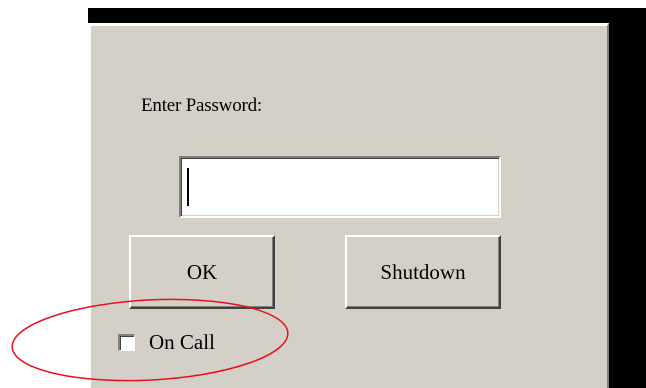 The height and width of the screenshot is (388, 646). I want to click on password-prompt-label: Enter Password:, so click(202, 105).